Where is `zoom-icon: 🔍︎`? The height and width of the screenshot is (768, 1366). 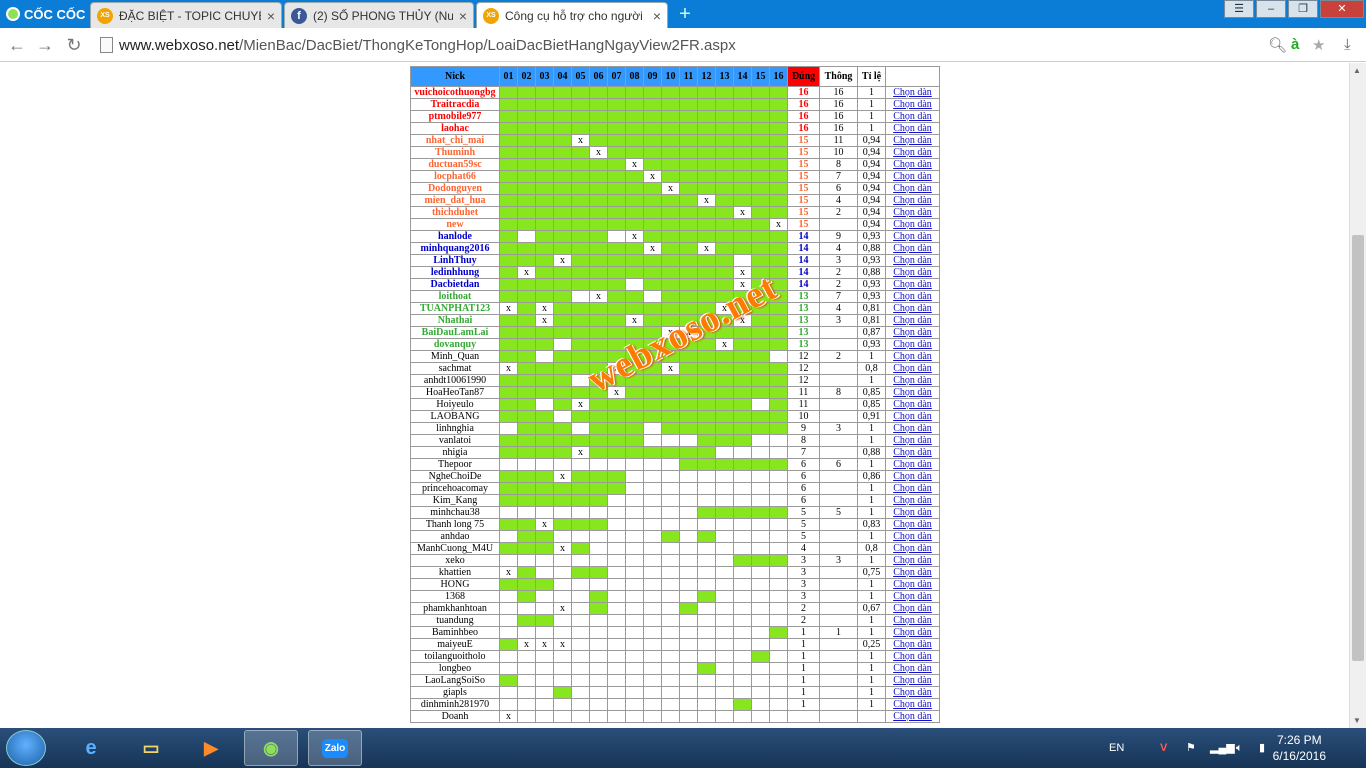
zoom-icon: 🔍︎ is located at coordinates (1277, 45).